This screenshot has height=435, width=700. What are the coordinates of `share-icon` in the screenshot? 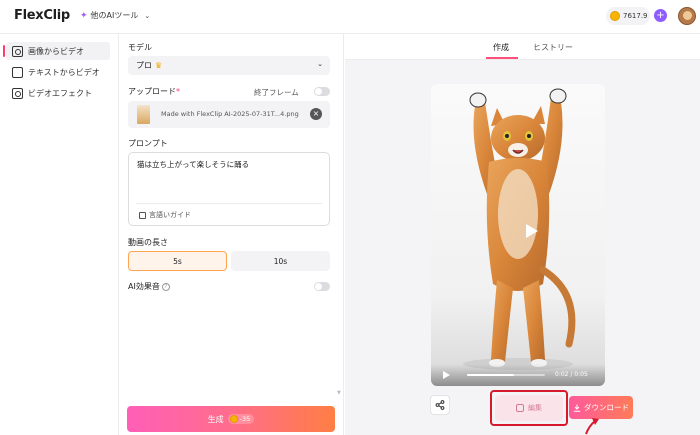 It's located at (440, 405).